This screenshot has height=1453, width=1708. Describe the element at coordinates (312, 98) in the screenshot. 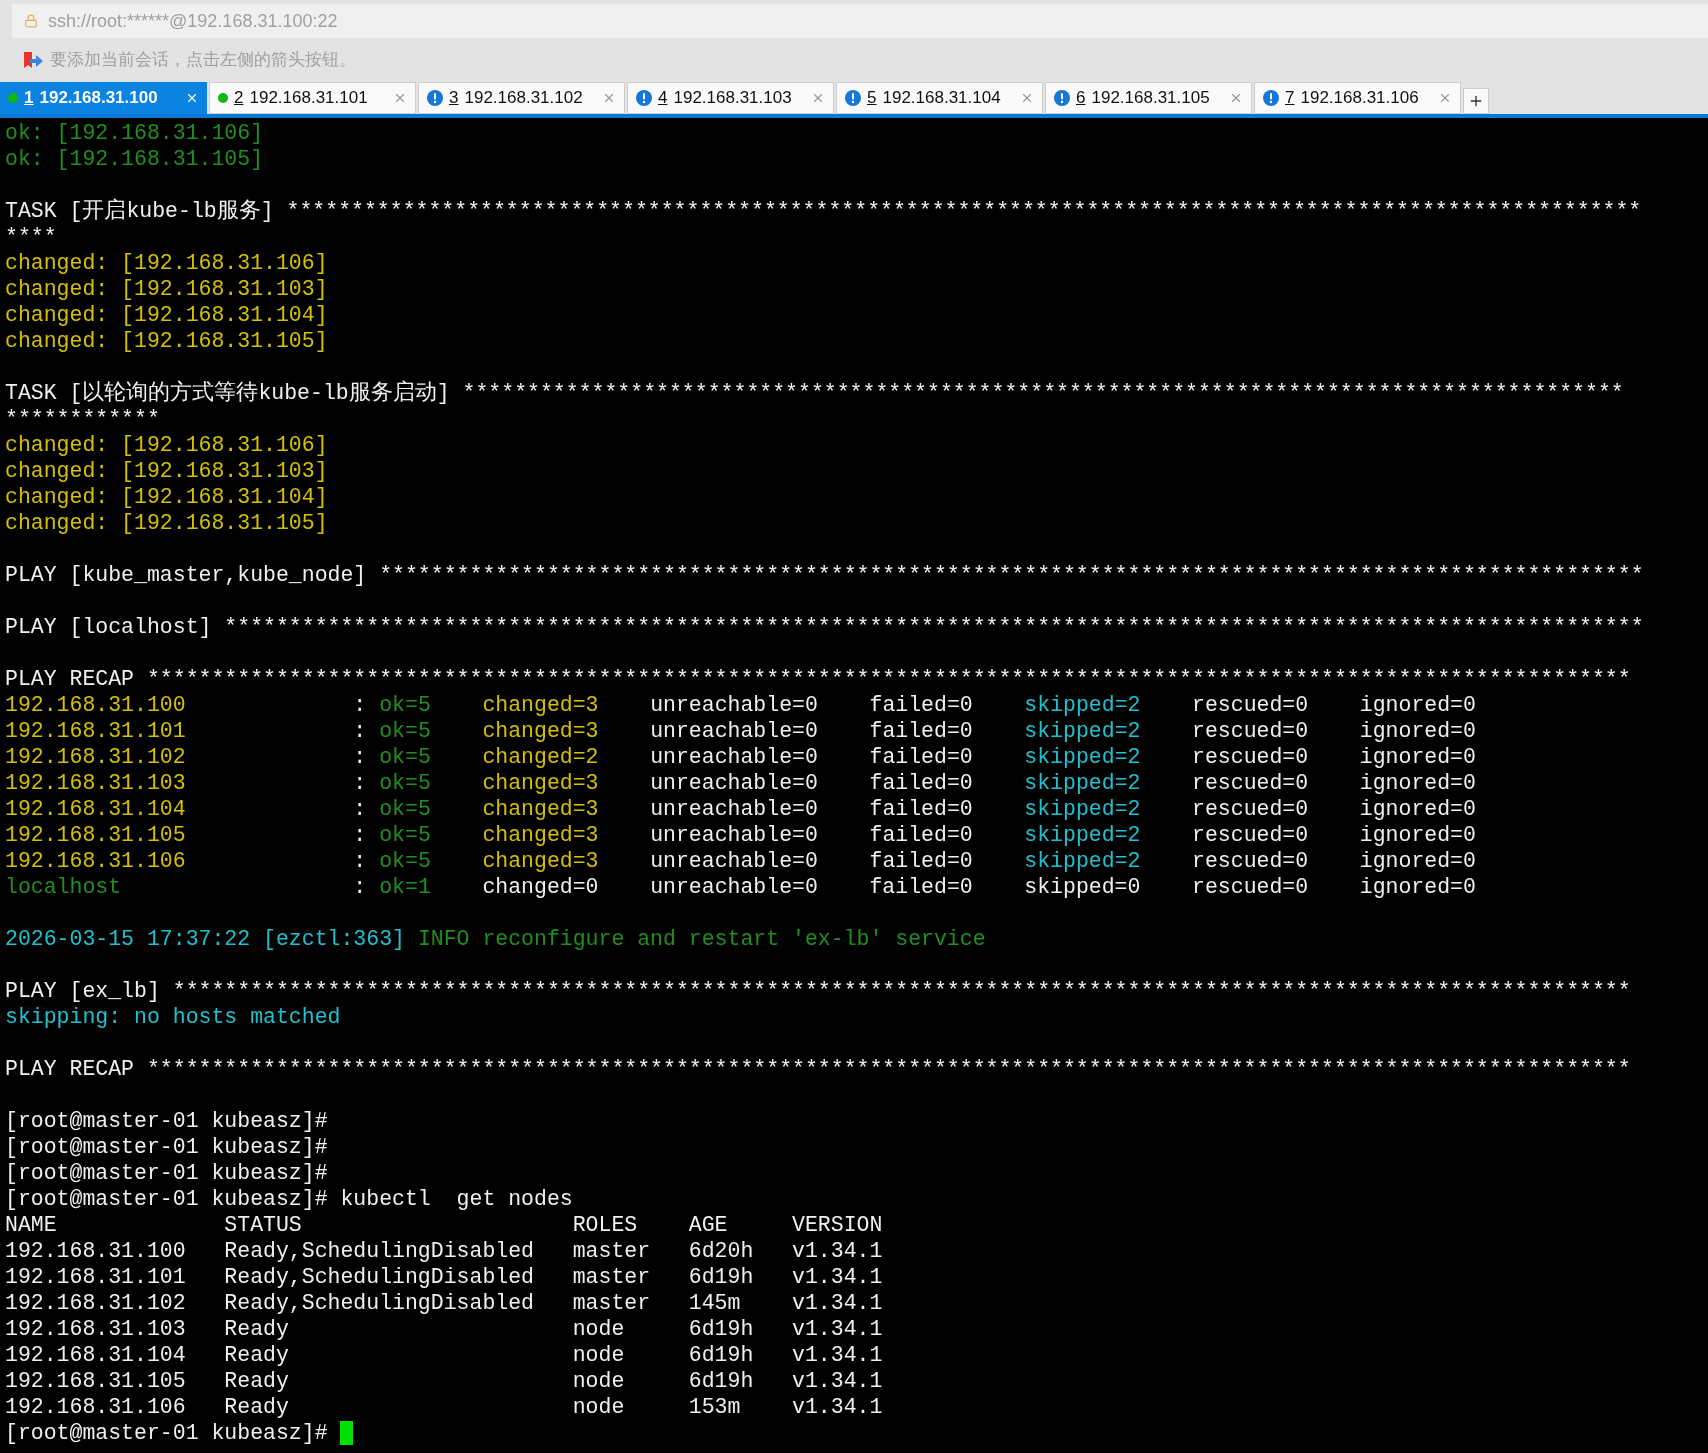

I see `session-tab: 2 192.168.31.101` at that location.